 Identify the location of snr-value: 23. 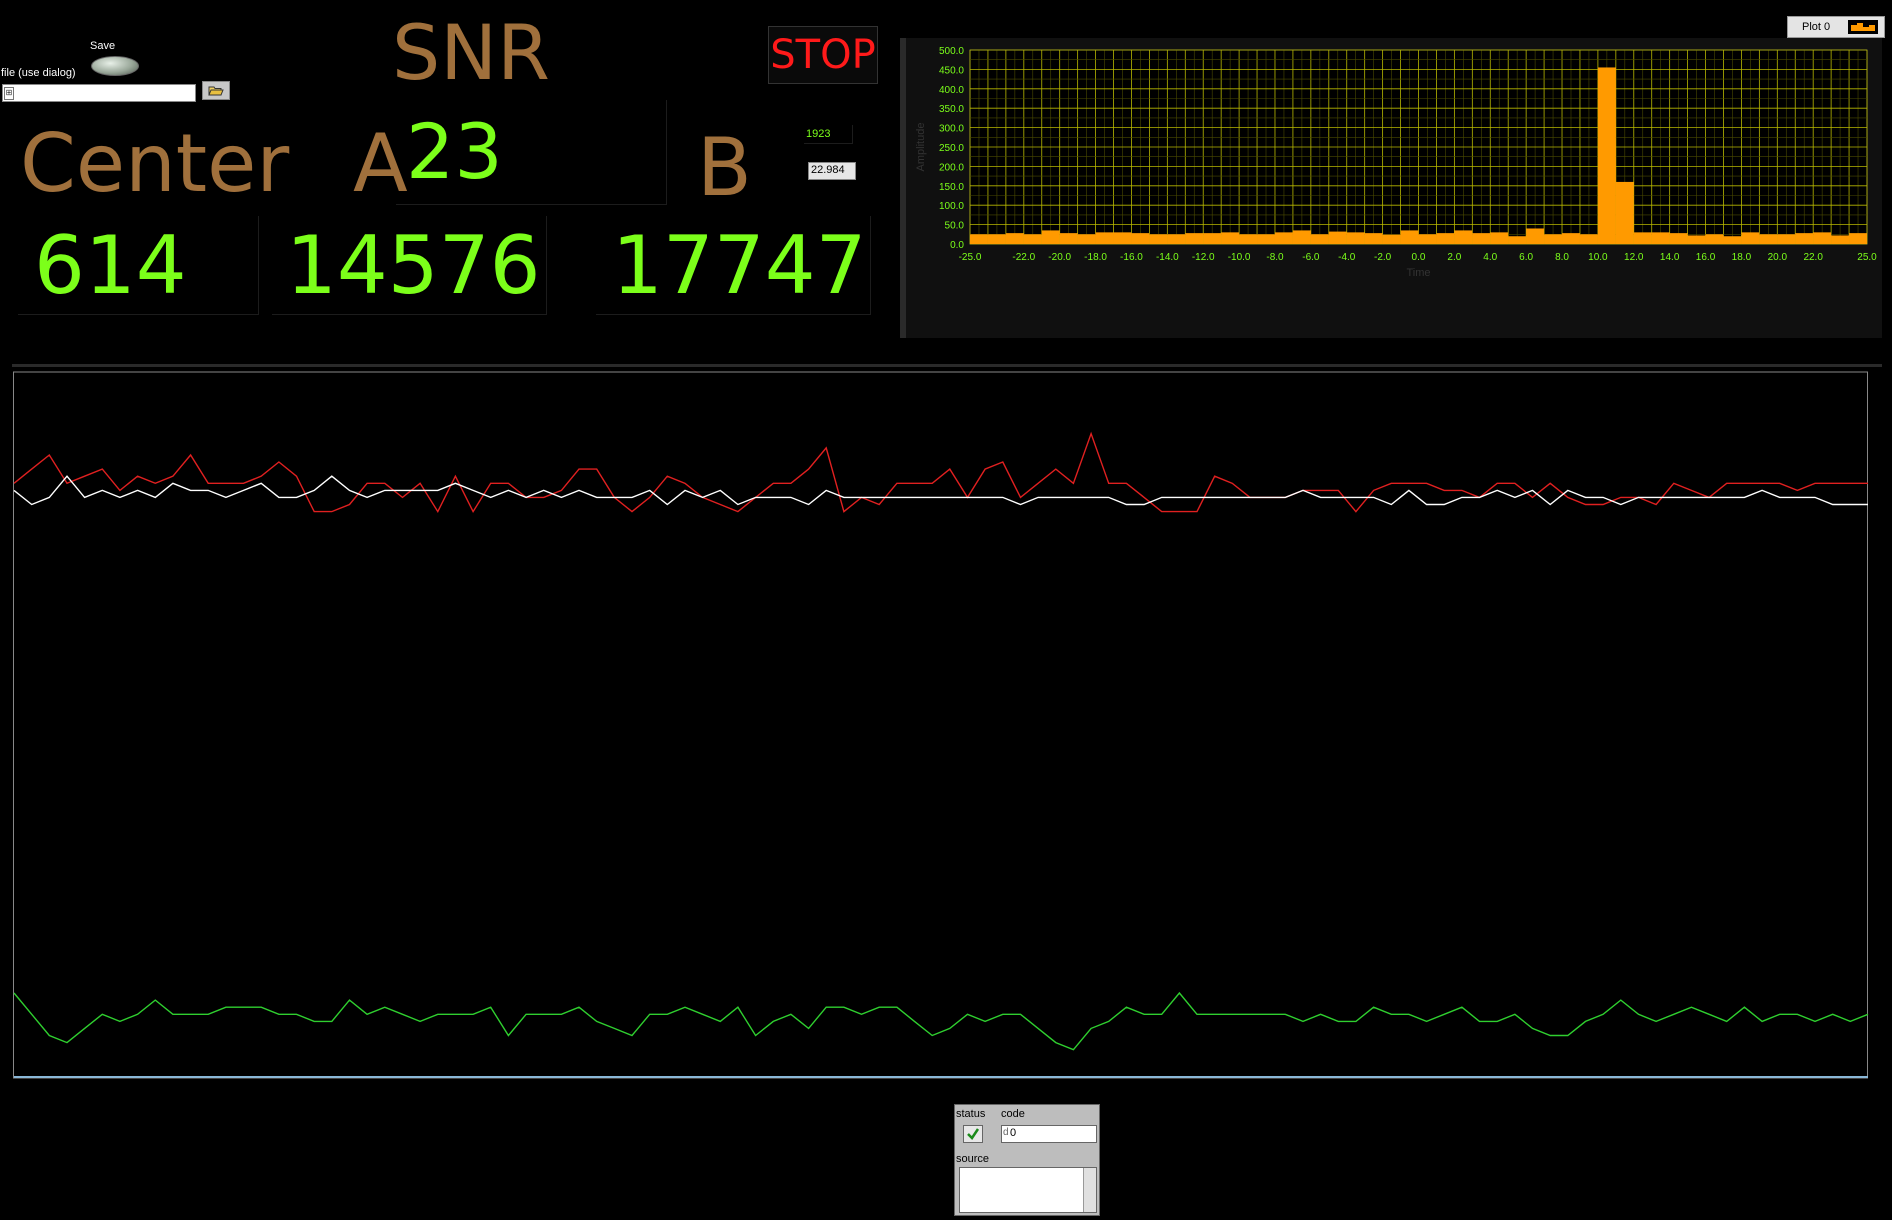
(454, 151).